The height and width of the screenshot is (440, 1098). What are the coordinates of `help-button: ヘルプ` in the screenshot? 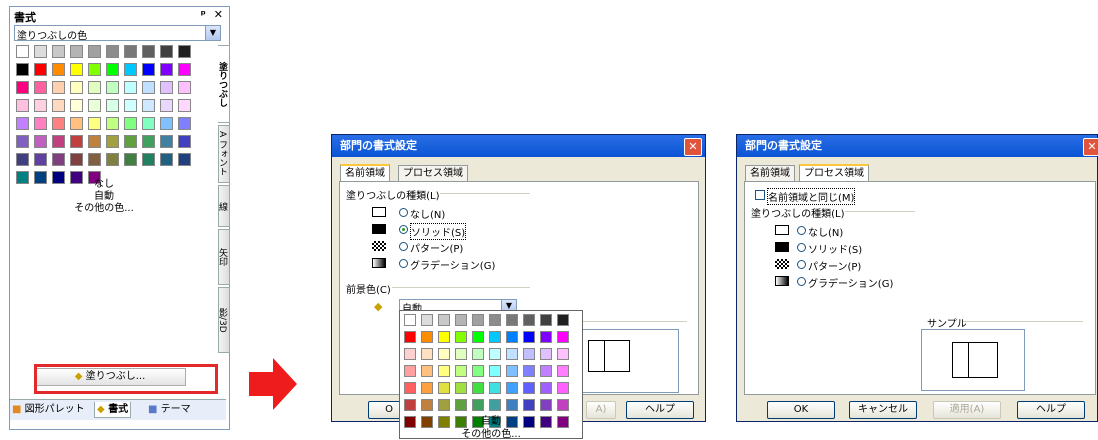 It's located at (660, 410).